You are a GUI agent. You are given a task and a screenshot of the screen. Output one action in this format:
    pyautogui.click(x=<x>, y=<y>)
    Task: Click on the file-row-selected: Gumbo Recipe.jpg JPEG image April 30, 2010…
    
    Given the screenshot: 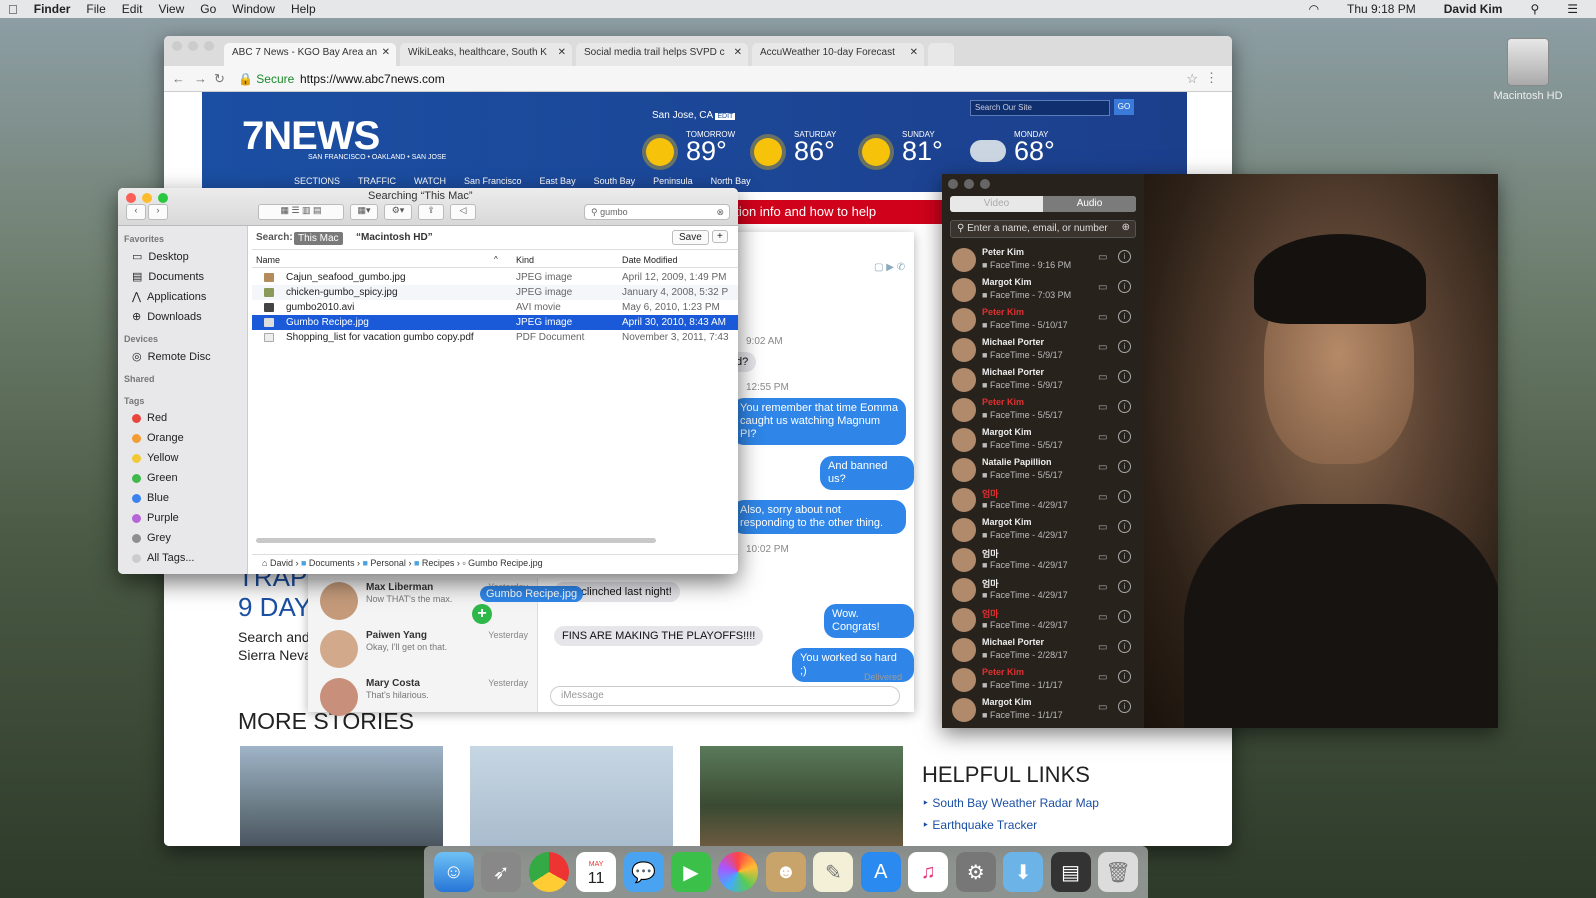 What is the action you would take?
    pyautogui.click(x=495, y=322)
    